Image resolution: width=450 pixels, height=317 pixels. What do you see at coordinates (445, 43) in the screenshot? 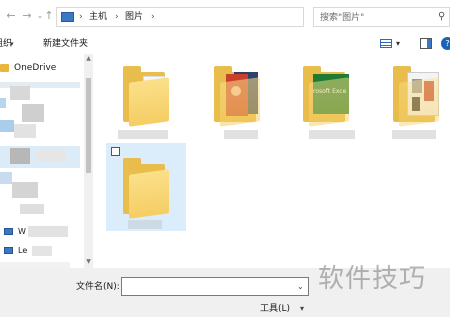
I see `help-icon: ?` at bounding box center [445, 43].